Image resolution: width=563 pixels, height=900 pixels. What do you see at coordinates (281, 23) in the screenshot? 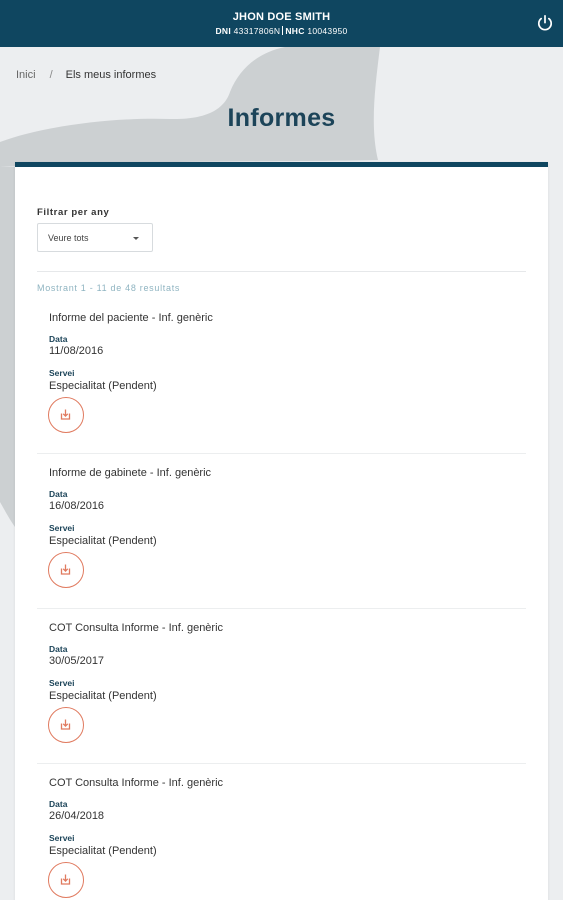
I see `app-header: JHON DOE SMITH DNI 43317806N NHC 10043950` at bounding box center [281, 23].